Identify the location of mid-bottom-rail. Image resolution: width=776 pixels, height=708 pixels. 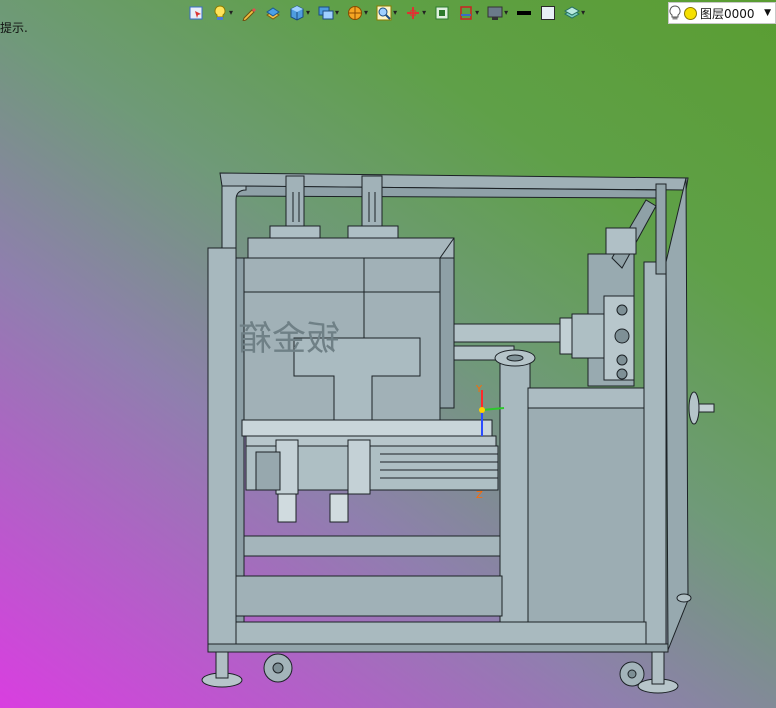
(372, 546).